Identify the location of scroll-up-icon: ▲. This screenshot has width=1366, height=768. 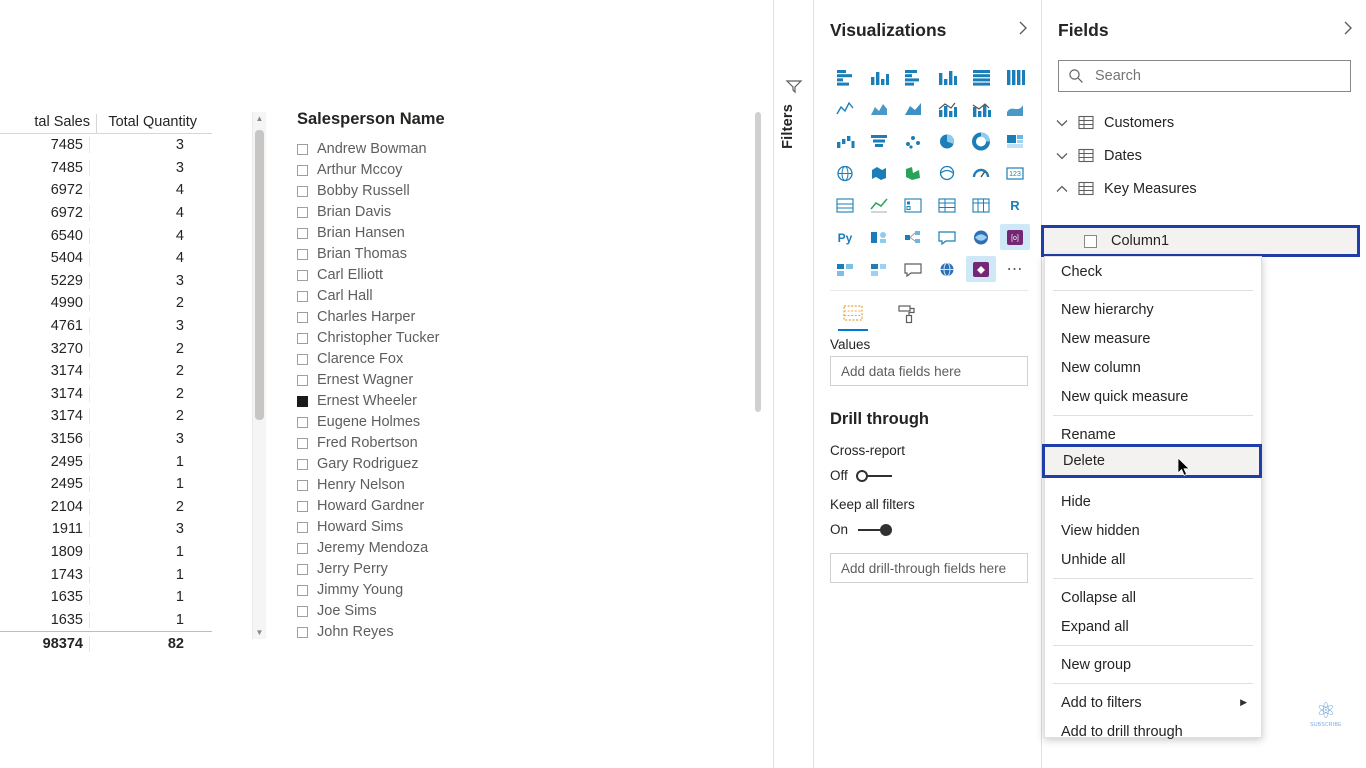
(259, 118).